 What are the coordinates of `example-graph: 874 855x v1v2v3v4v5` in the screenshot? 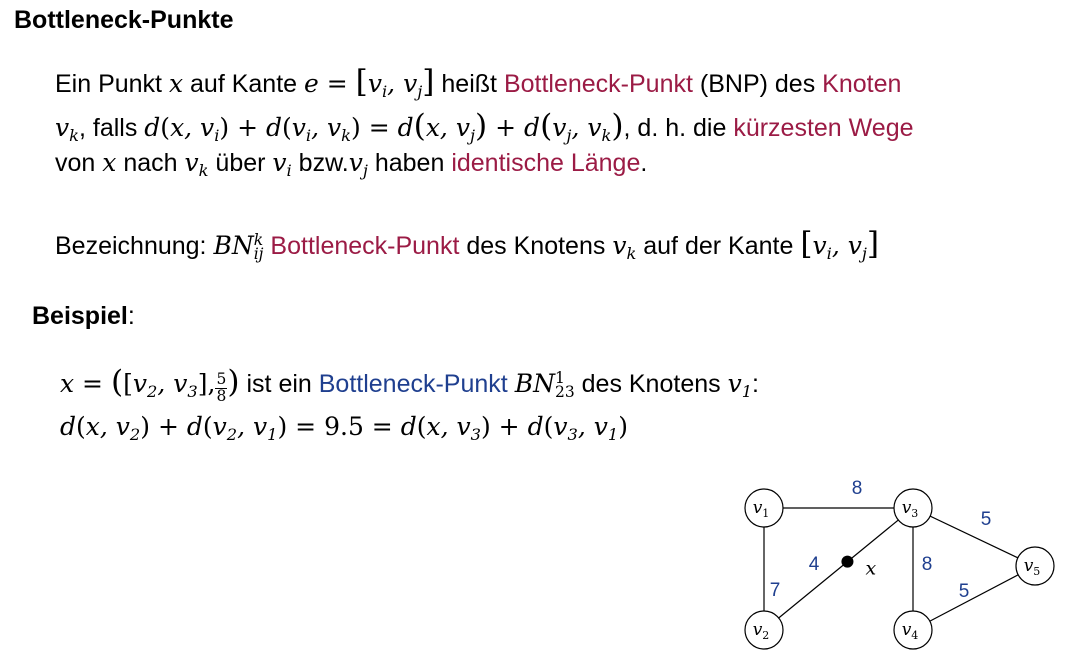 It's located at (899, 564).